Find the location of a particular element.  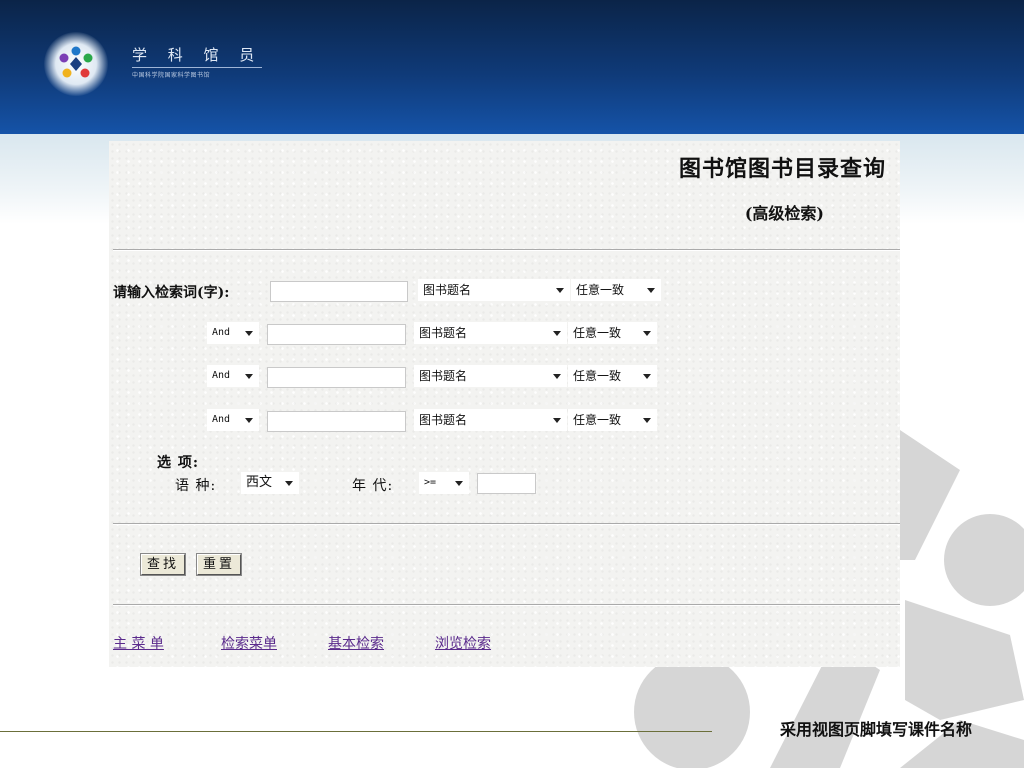

operator-select-2: And is located at coordinates (233, 333).